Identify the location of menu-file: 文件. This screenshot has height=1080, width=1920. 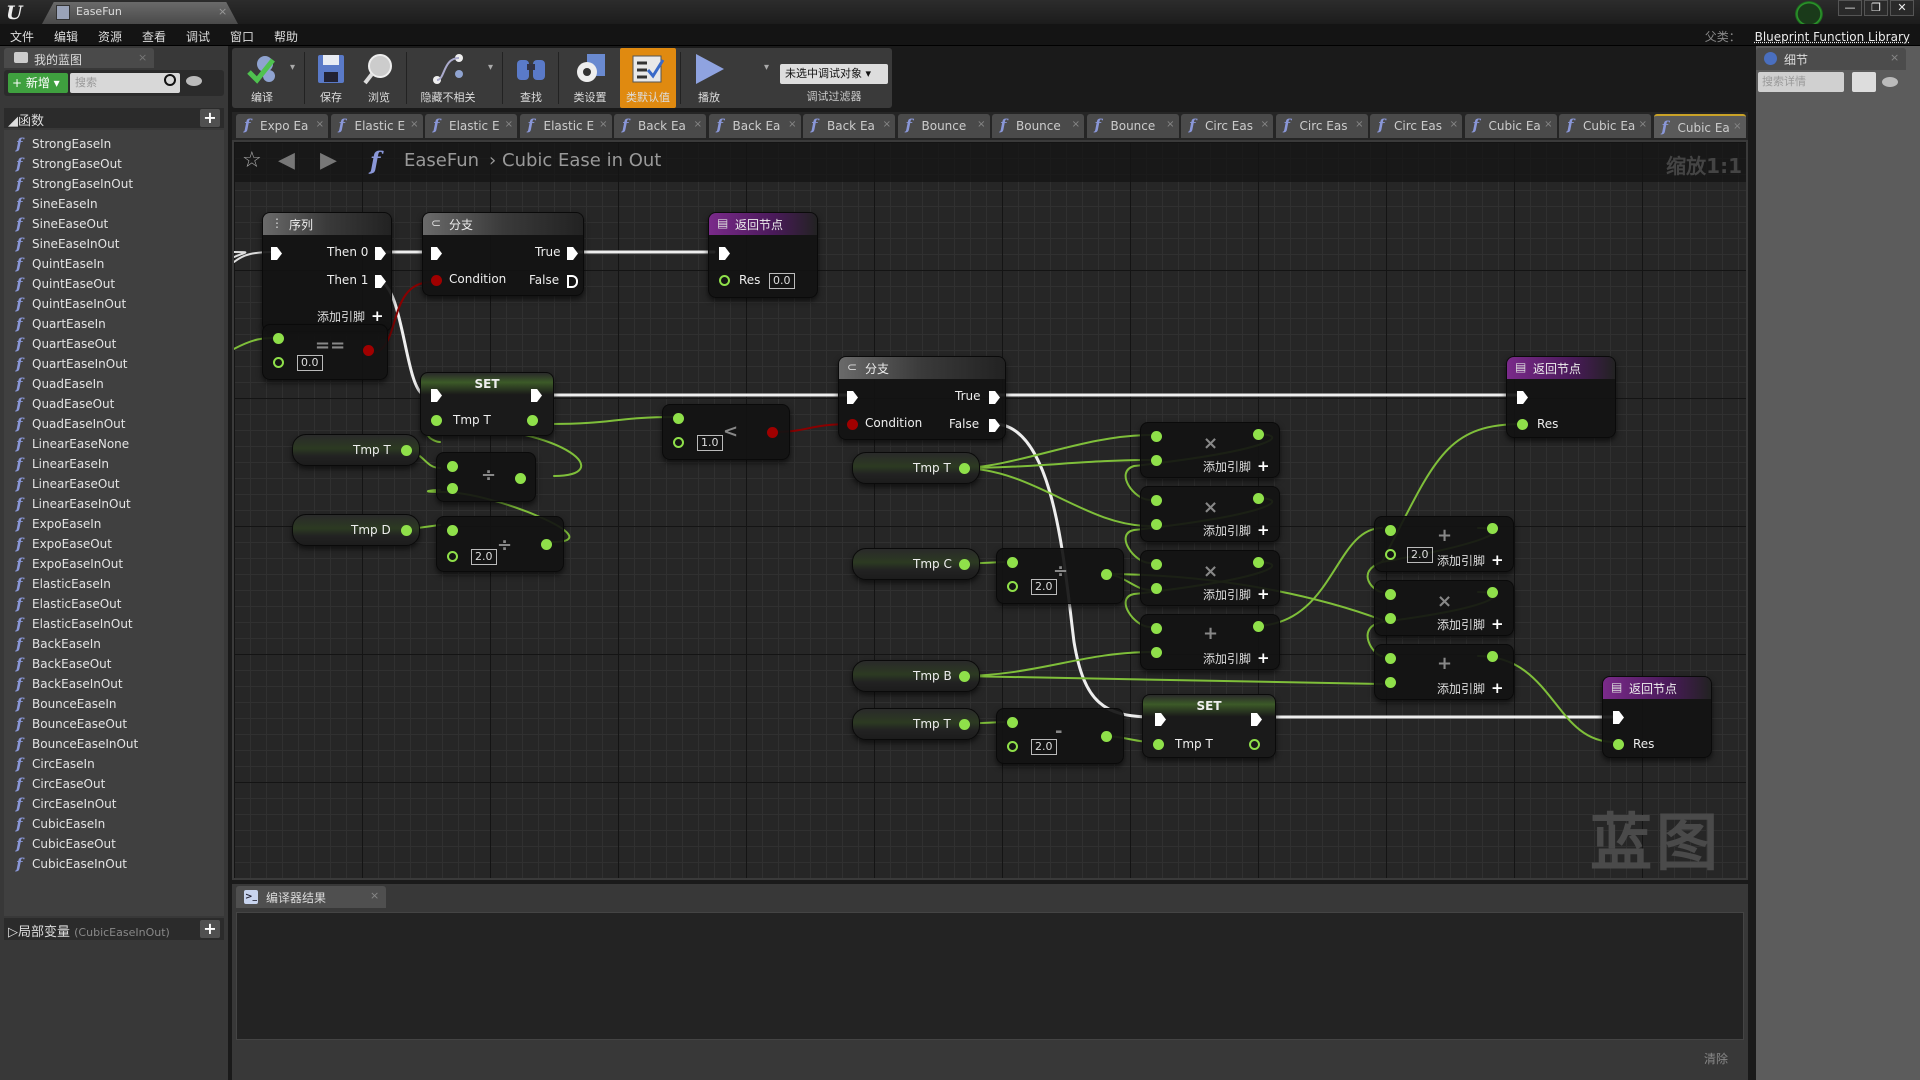
(22, 36).